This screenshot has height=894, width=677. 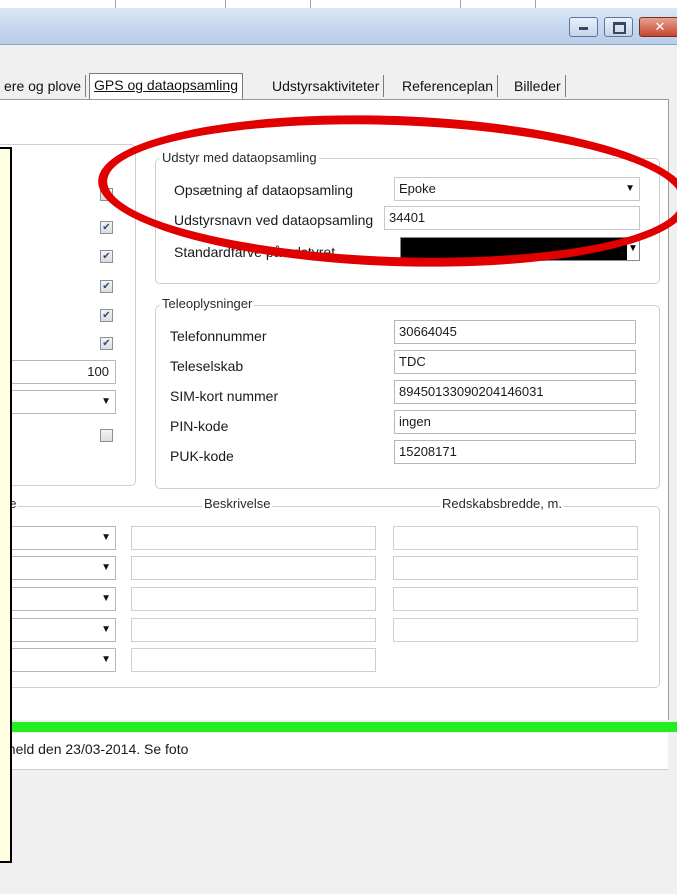 What do you see at coordinates (515, 362) in the screenshot?
I see `carrier-field: TDC` at bounding box center [515, 362].